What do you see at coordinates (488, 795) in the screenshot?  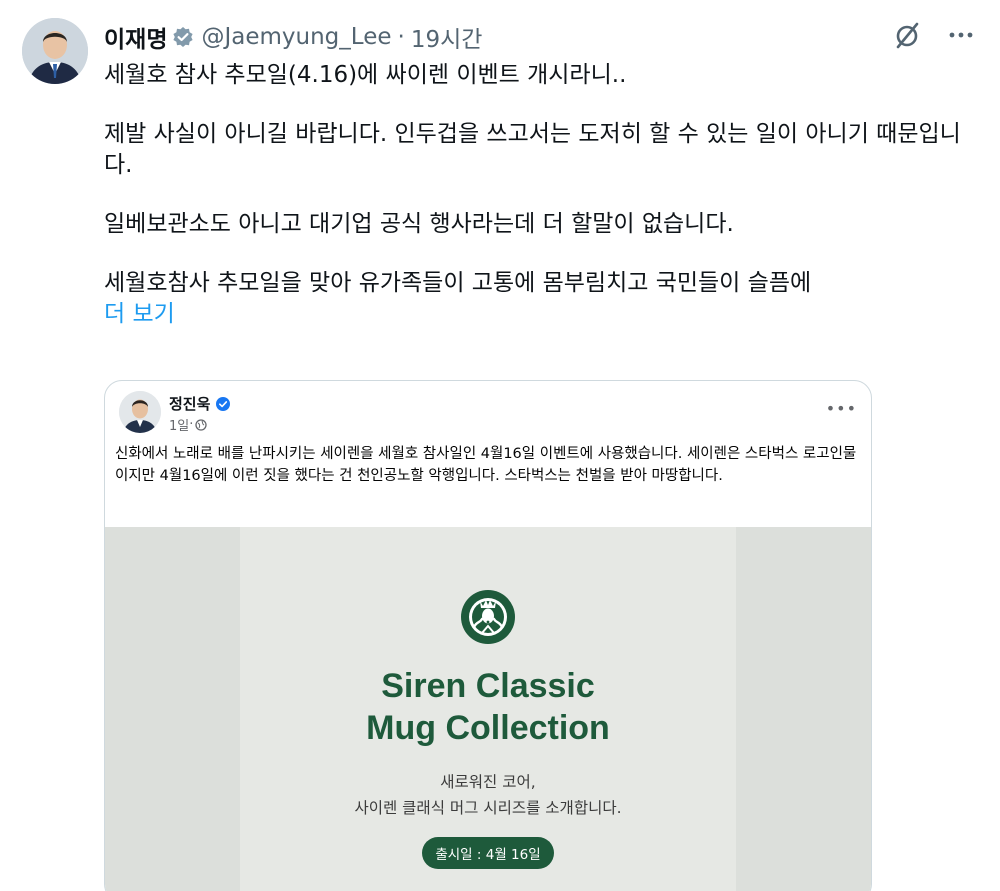 I see `promo-subtitle: 새로워진 코어, 사이렌 클래식 머그 시리즈를 소개합니다.` at bounding box center [488, 795].